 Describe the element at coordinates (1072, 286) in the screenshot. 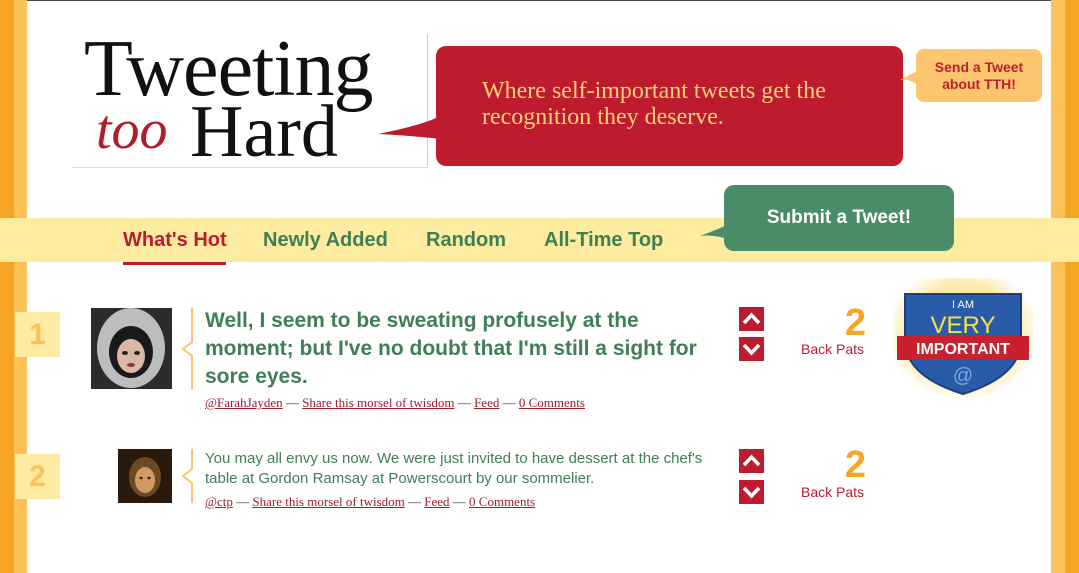

I see `right-border-outer` at that location.